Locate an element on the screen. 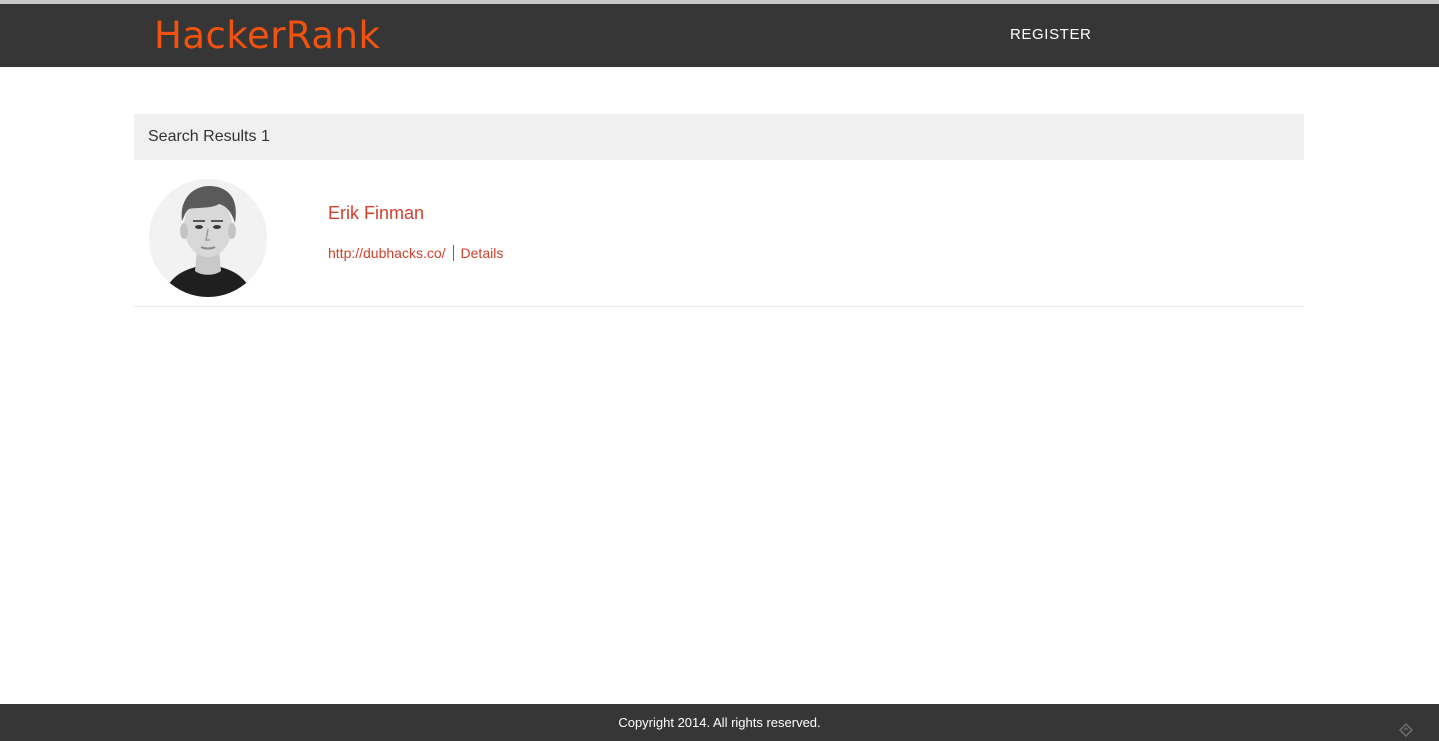 Image resolution: width=1439 pixels, height=741 pixels. register-link: REGISTER is located at coordinates (1050, 35).